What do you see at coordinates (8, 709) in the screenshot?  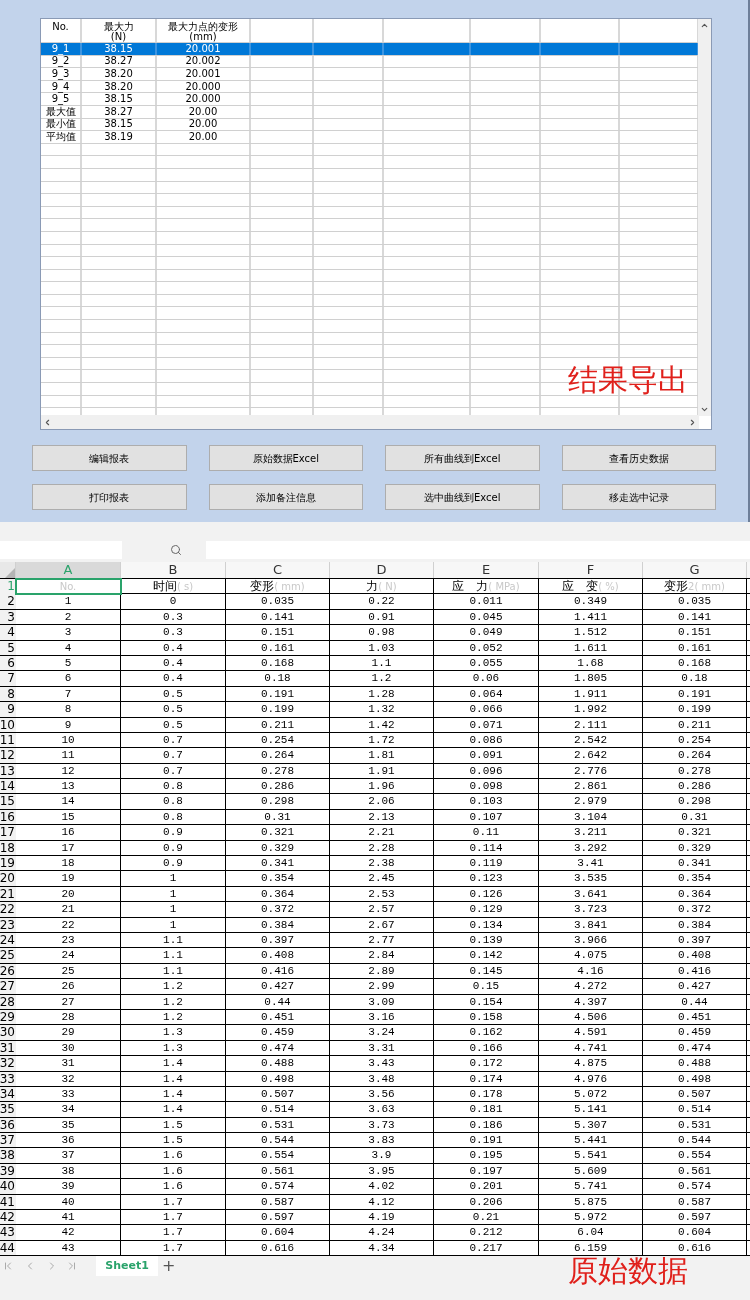 I see `row-header: 9` at bounding box center [8, 709].